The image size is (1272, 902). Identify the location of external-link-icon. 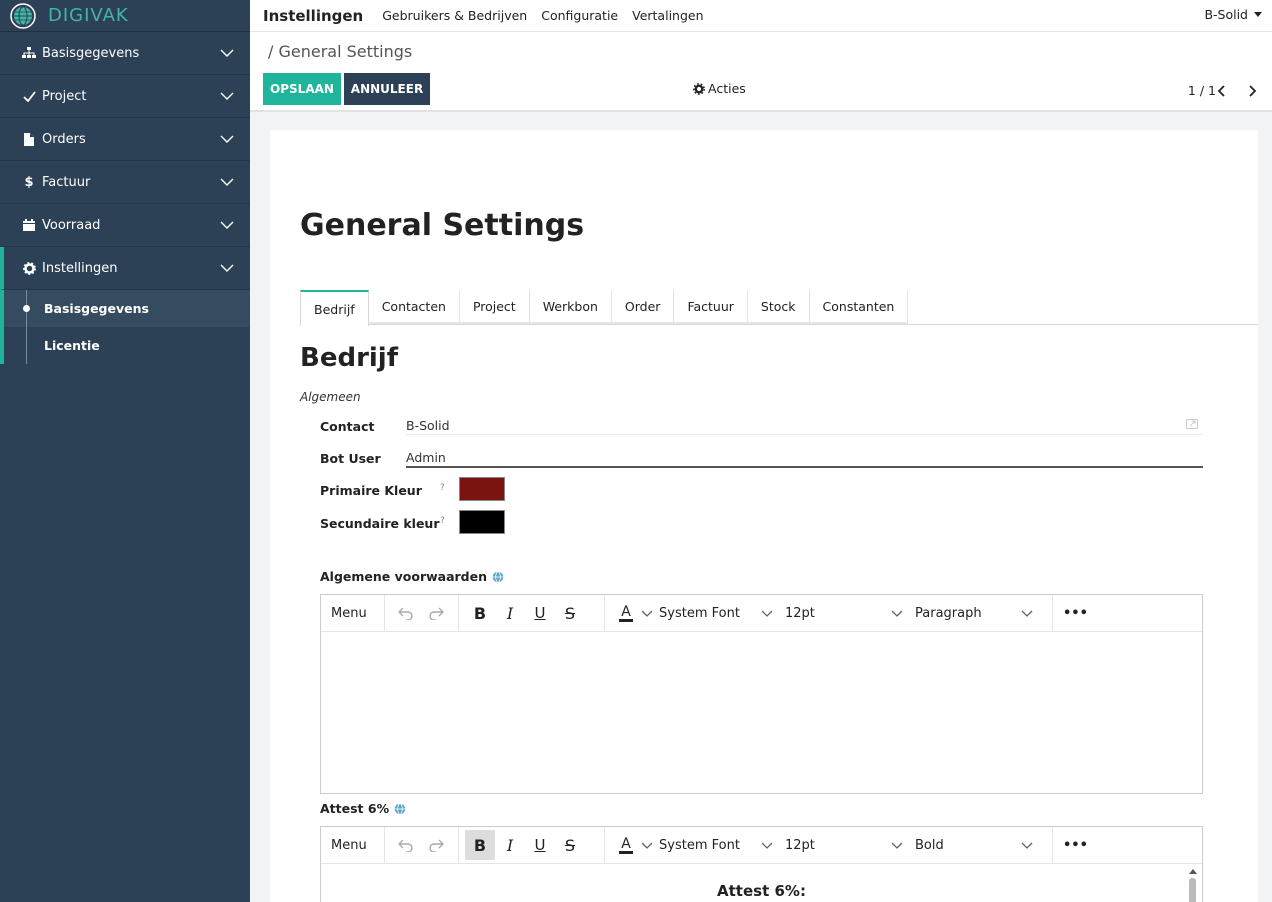
(1192, 424).